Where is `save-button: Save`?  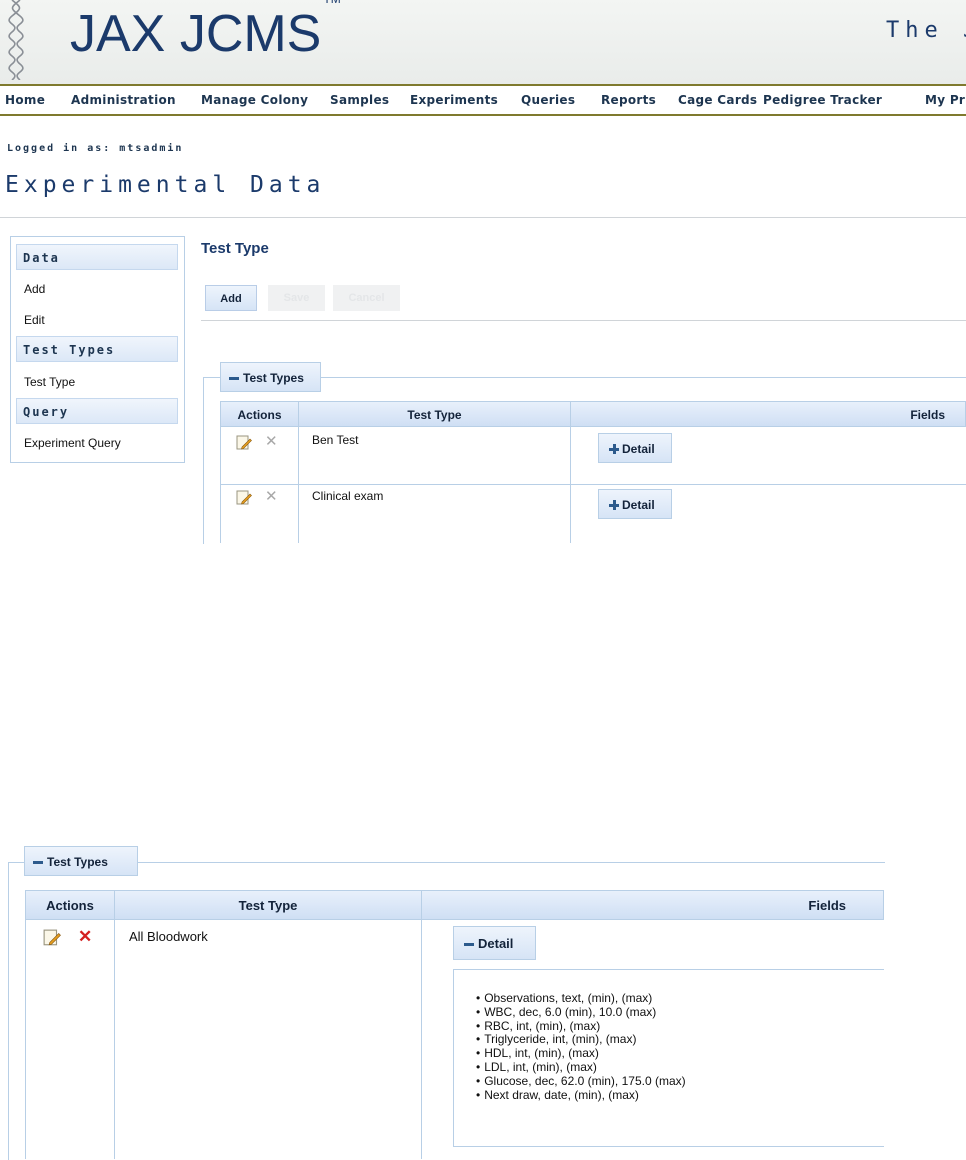 save-button: Save is located at coordinates (296, 298).